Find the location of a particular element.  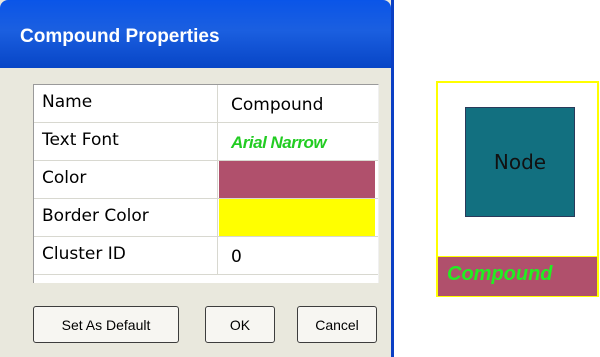

property-row-cluster-id: Cluster ID 0 is located at coordinates (206, 256).